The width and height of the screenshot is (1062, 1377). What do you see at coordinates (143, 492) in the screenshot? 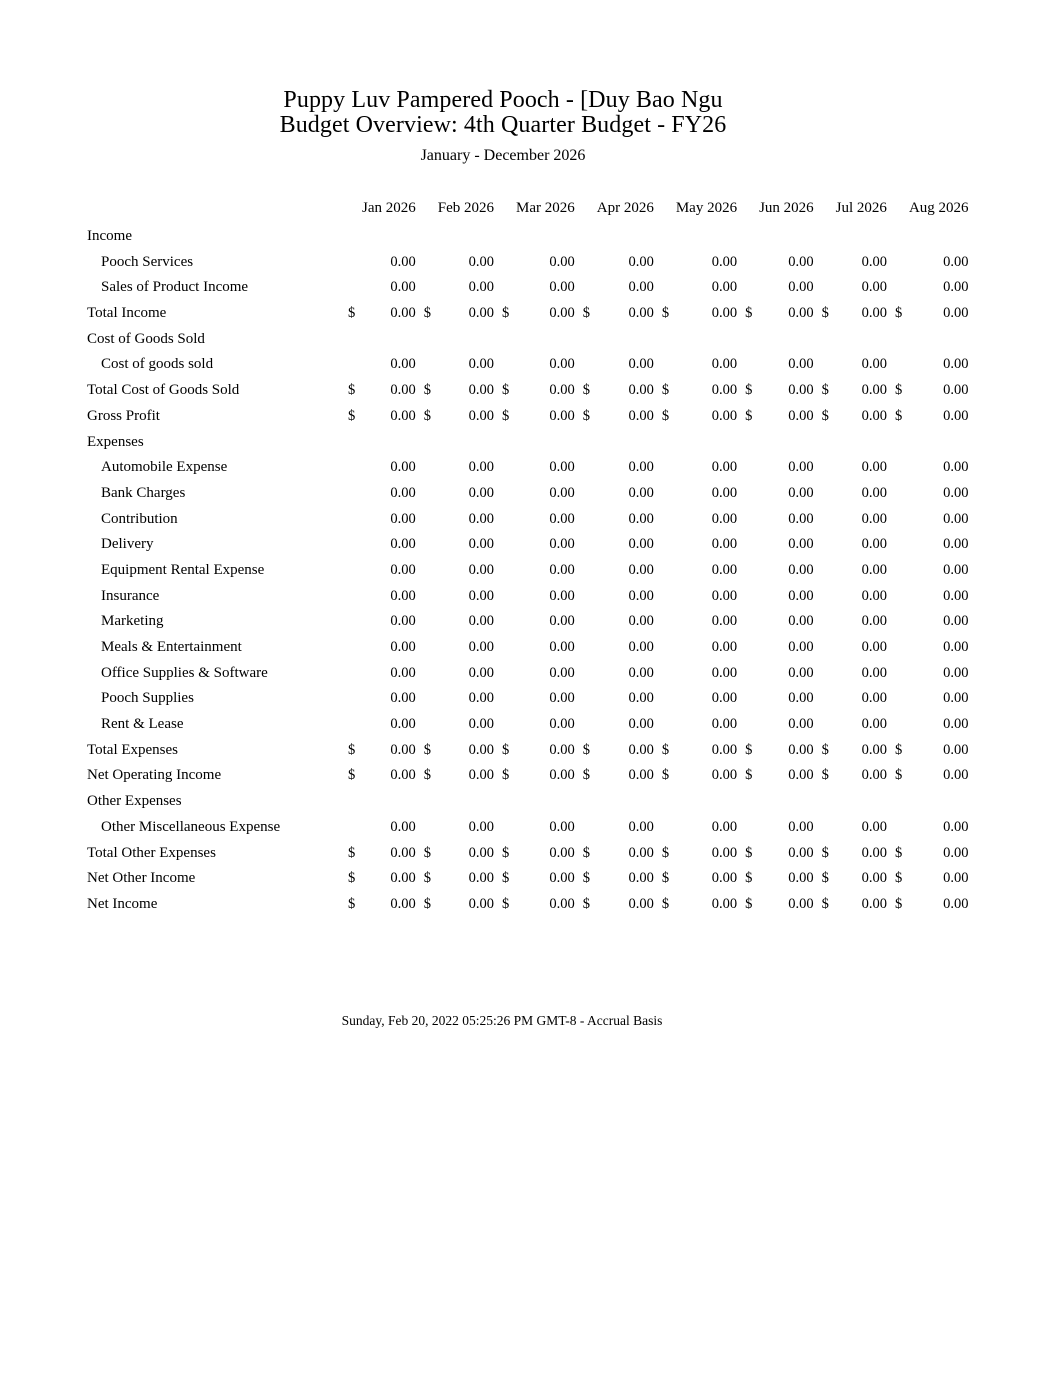
I see `row-label: Bank Charges` at bounding box center [143, 492].